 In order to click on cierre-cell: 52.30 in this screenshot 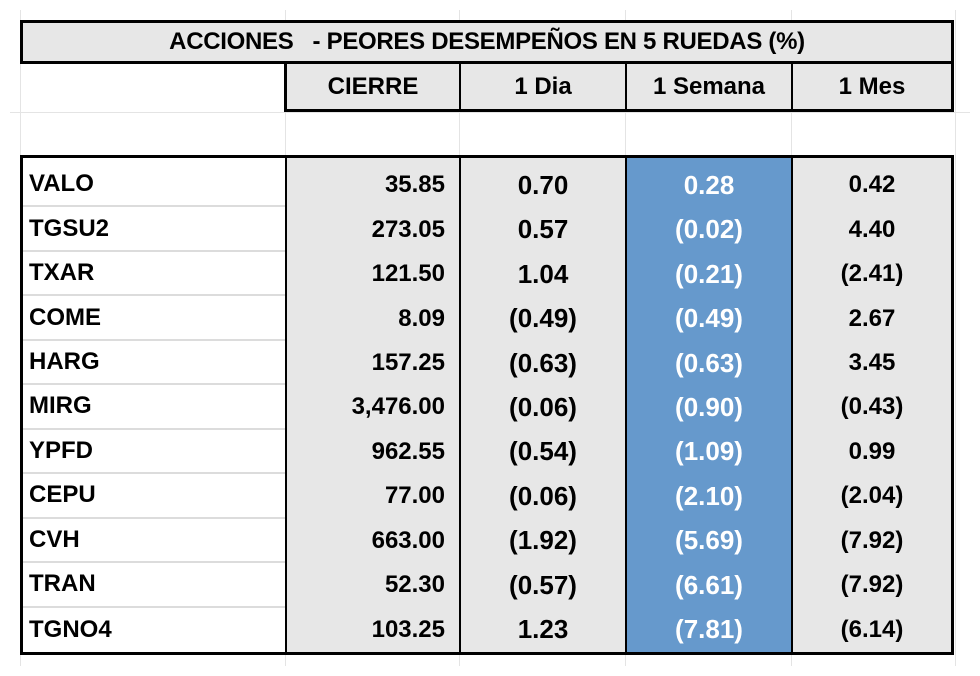, I will do `click(414, 585)`.